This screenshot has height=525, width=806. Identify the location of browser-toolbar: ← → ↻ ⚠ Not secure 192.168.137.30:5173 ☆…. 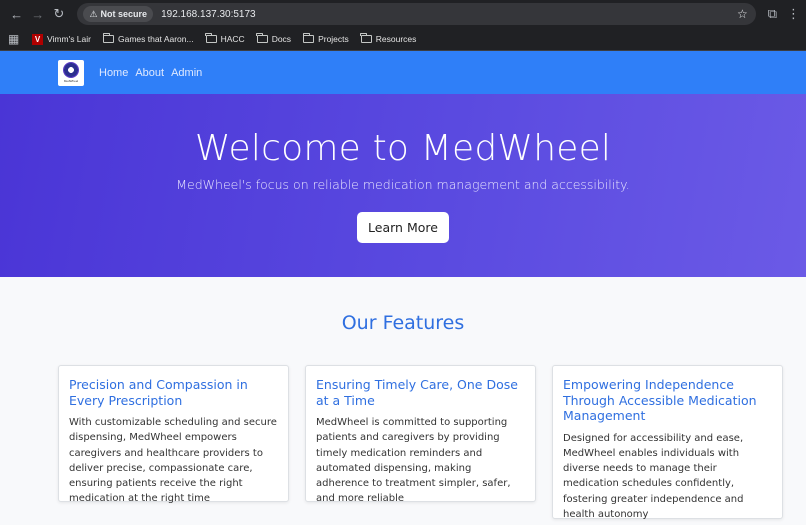
(403, 14).